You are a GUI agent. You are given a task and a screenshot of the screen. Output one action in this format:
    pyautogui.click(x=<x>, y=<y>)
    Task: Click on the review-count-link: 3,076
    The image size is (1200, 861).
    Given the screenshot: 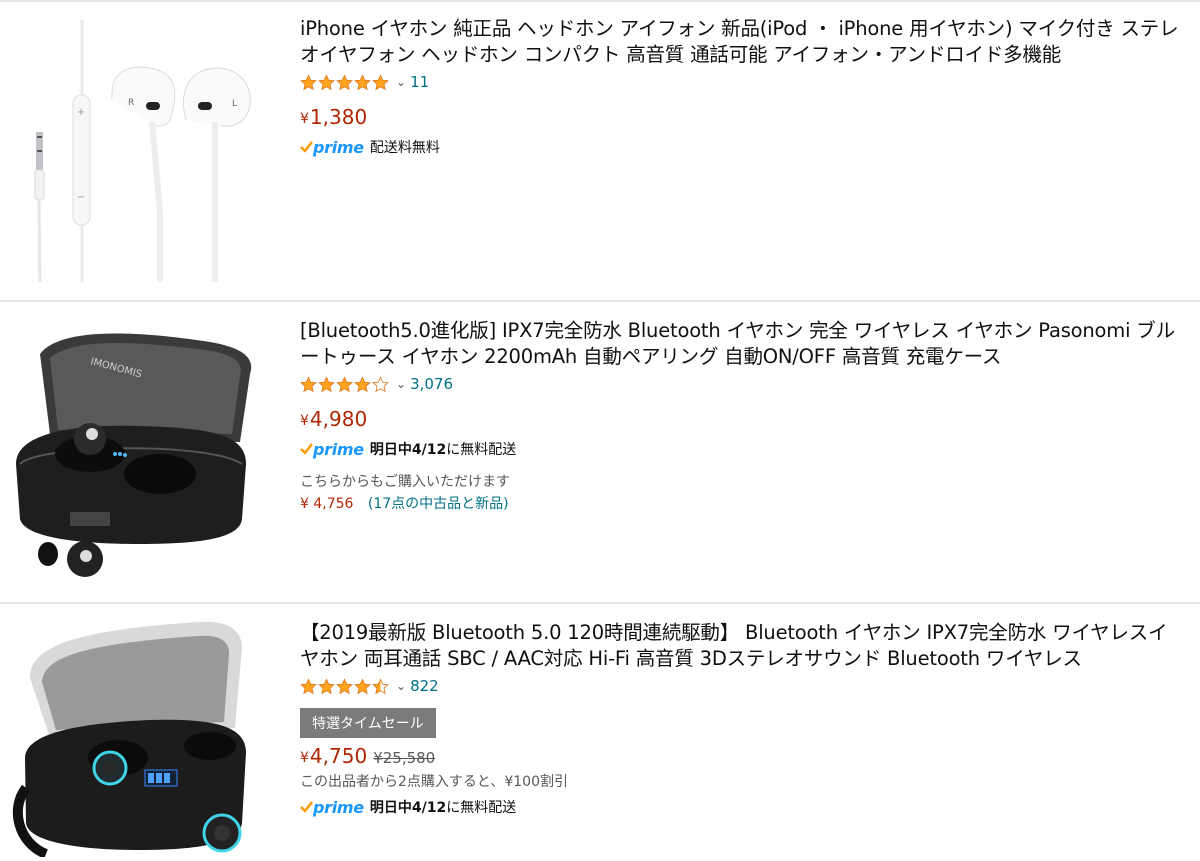 What is the action you would take?
    pyautogui.click(x=431, y=384)
    